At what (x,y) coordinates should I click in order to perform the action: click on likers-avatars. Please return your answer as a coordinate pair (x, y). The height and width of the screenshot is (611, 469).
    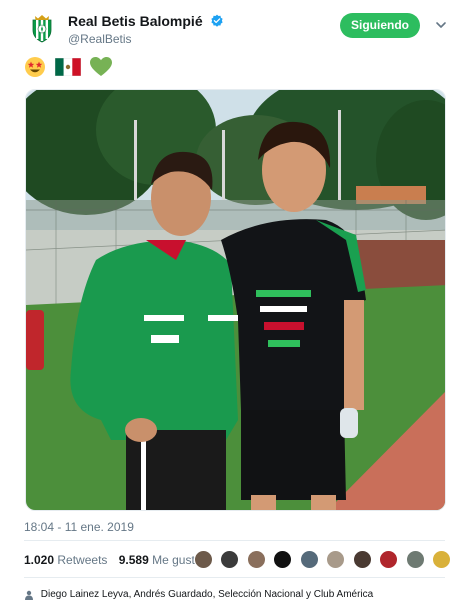
    Looking at the image, I should click on (324, 560).